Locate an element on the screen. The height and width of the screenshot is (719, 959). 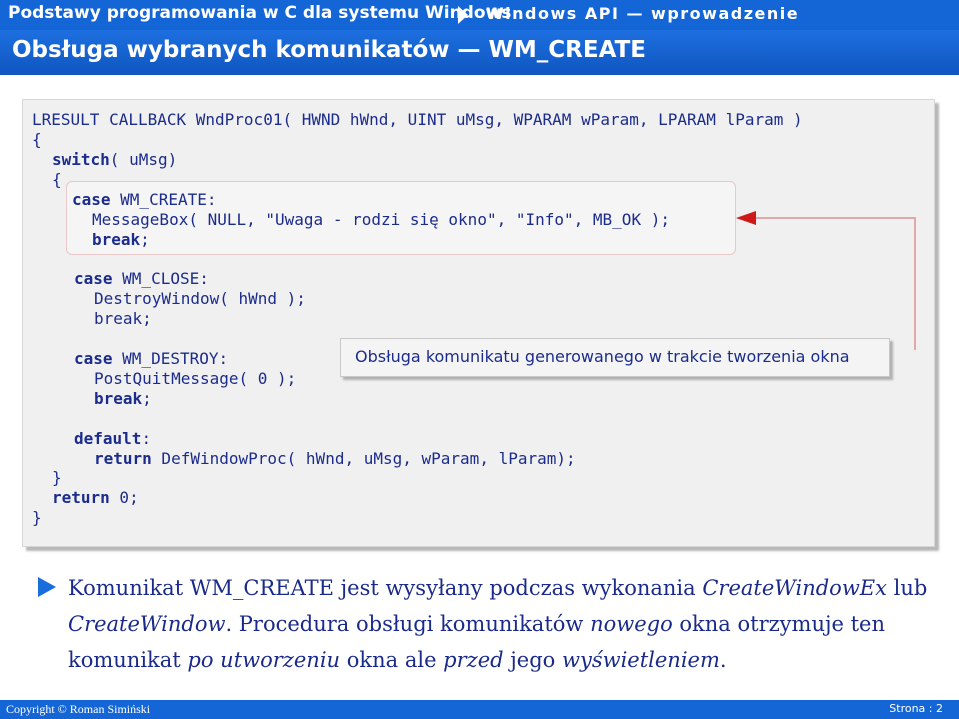
paragraph-italic: nowego is located at coordinates (631, 624).